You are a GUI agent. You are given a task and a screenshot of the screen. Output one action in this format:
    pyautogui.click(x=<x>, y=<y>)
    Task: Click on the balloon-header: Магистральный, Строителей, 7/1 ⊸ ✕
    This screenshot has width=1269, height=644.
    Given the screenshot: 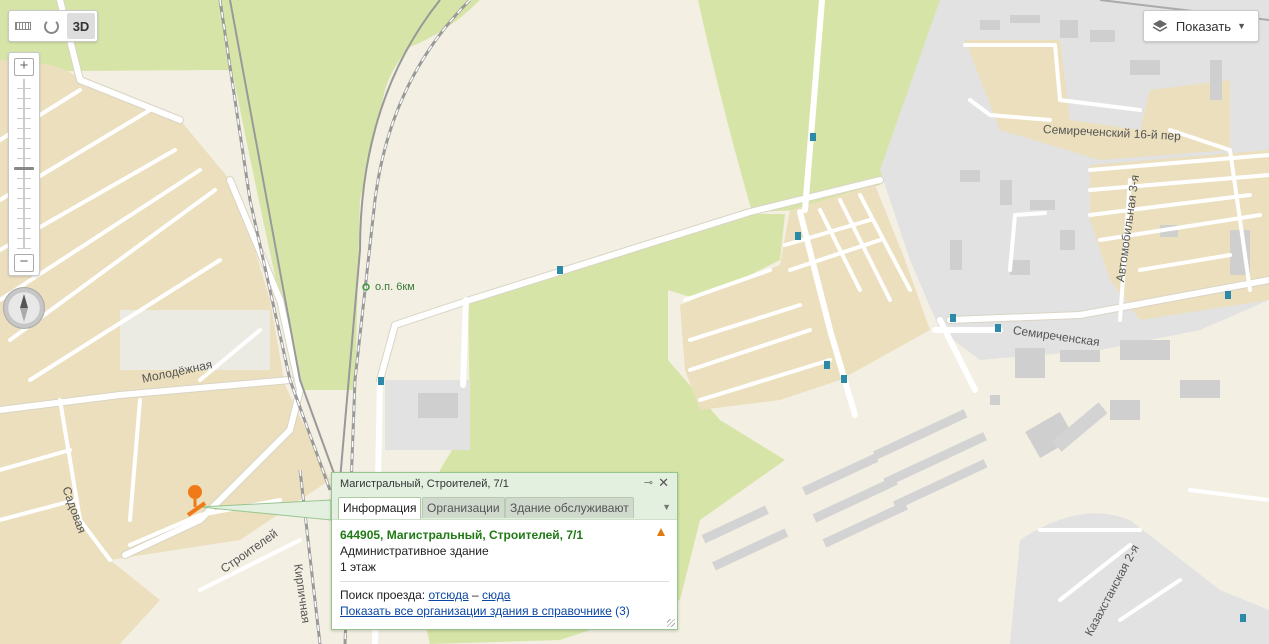 What is the action you would take?
    pyautogui.click(x=504, y=484)
    